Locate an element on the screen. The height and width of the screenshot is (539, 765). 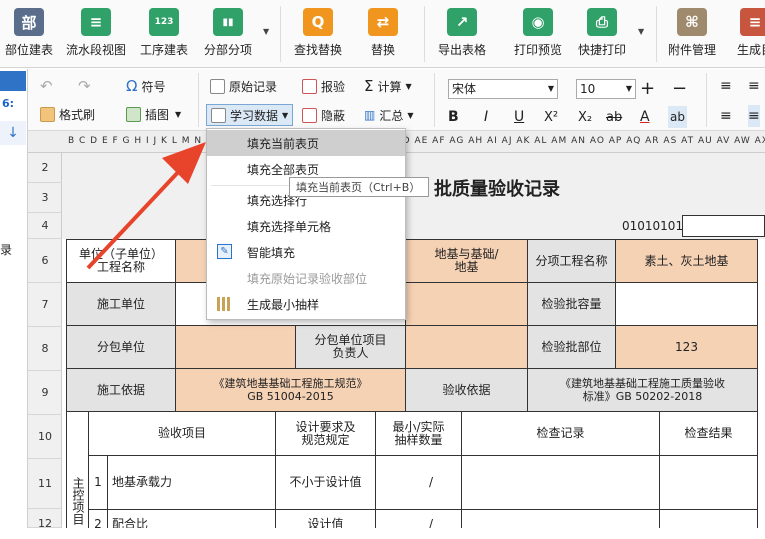
row-number: 12 is located at coordinates (45, 519).